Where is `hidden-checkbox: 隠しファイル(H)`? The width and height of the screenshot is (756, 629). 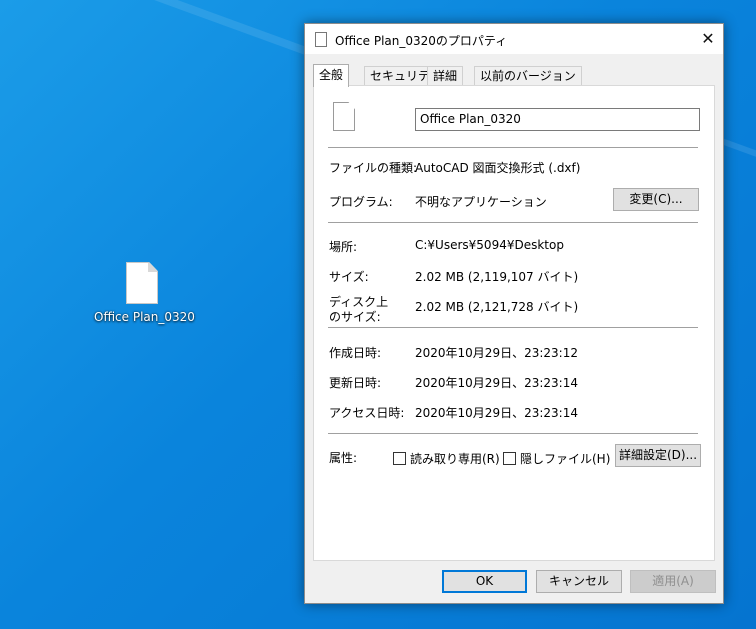
hidden-checkbox: 隠しファイル(H) is located at coordinates (556, 458).